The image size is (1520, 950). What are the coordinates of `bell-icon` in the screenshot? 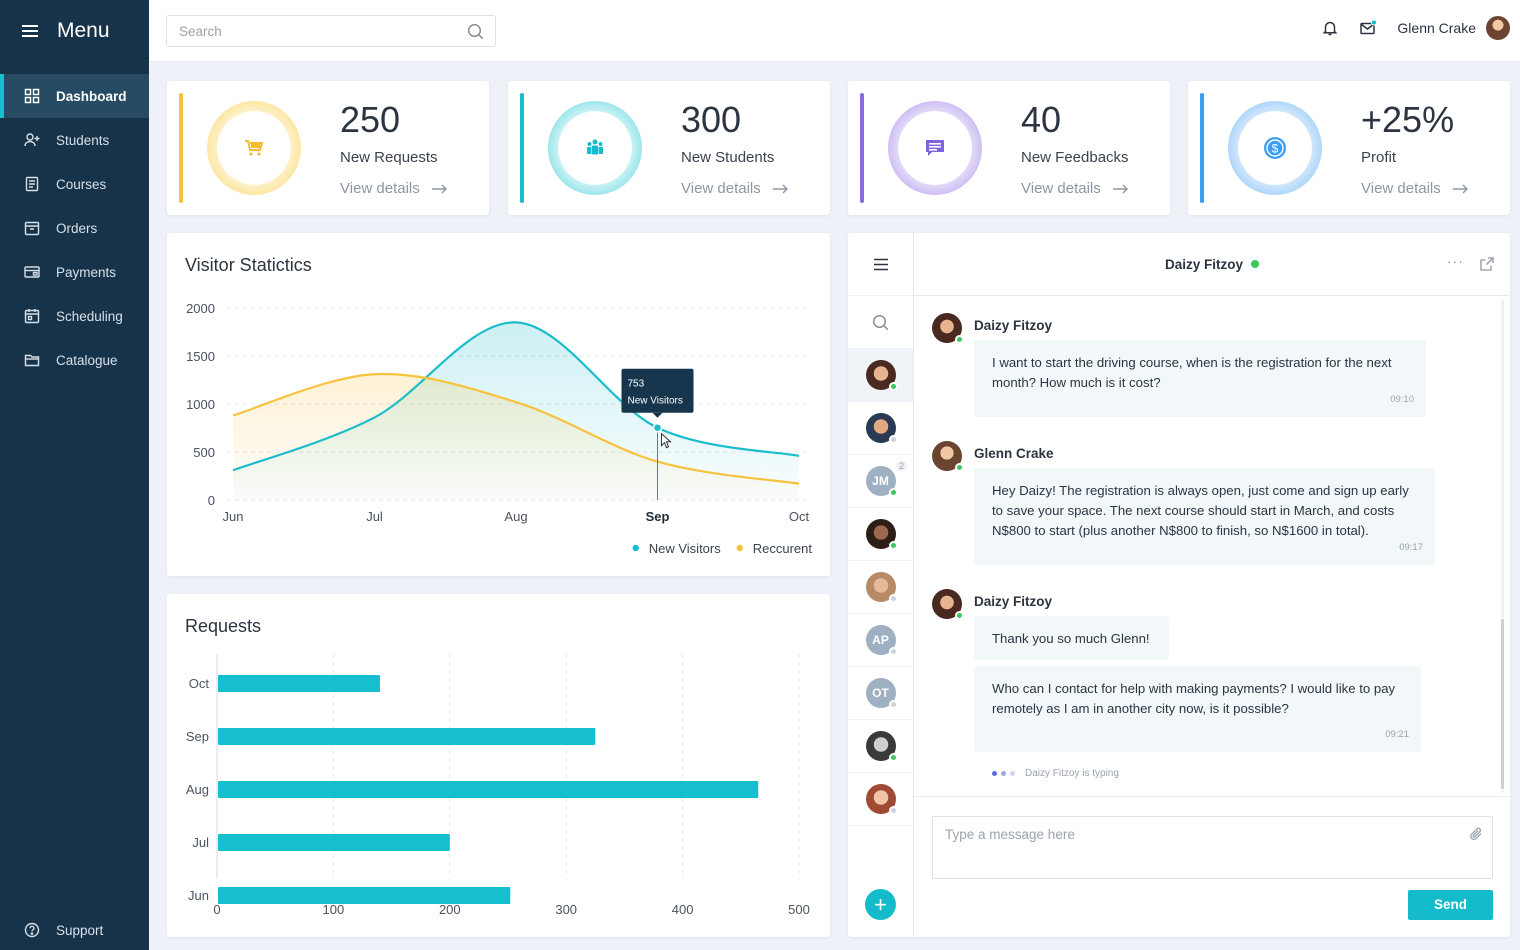 It's located at (1330, 28).